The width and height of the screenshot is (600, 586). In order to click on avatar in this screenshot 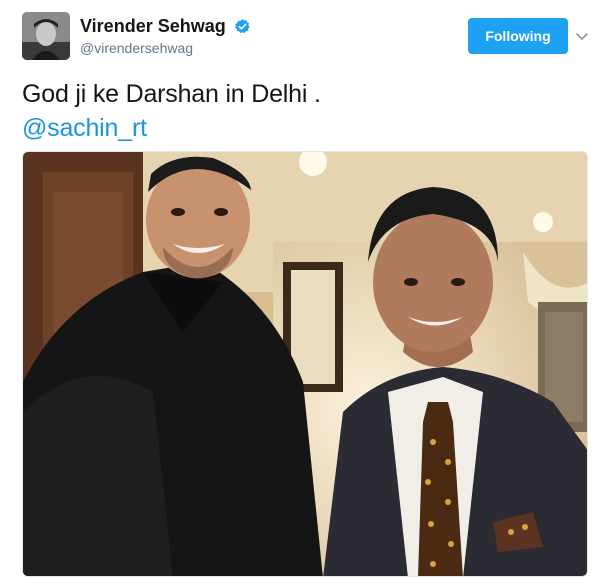, I will do `click(46, 36)`.